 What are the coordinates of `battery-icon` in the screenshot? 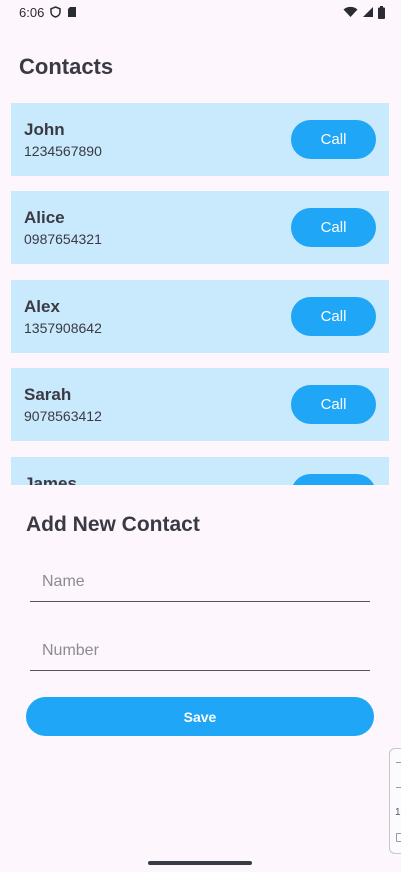 It's located at (381, 12).